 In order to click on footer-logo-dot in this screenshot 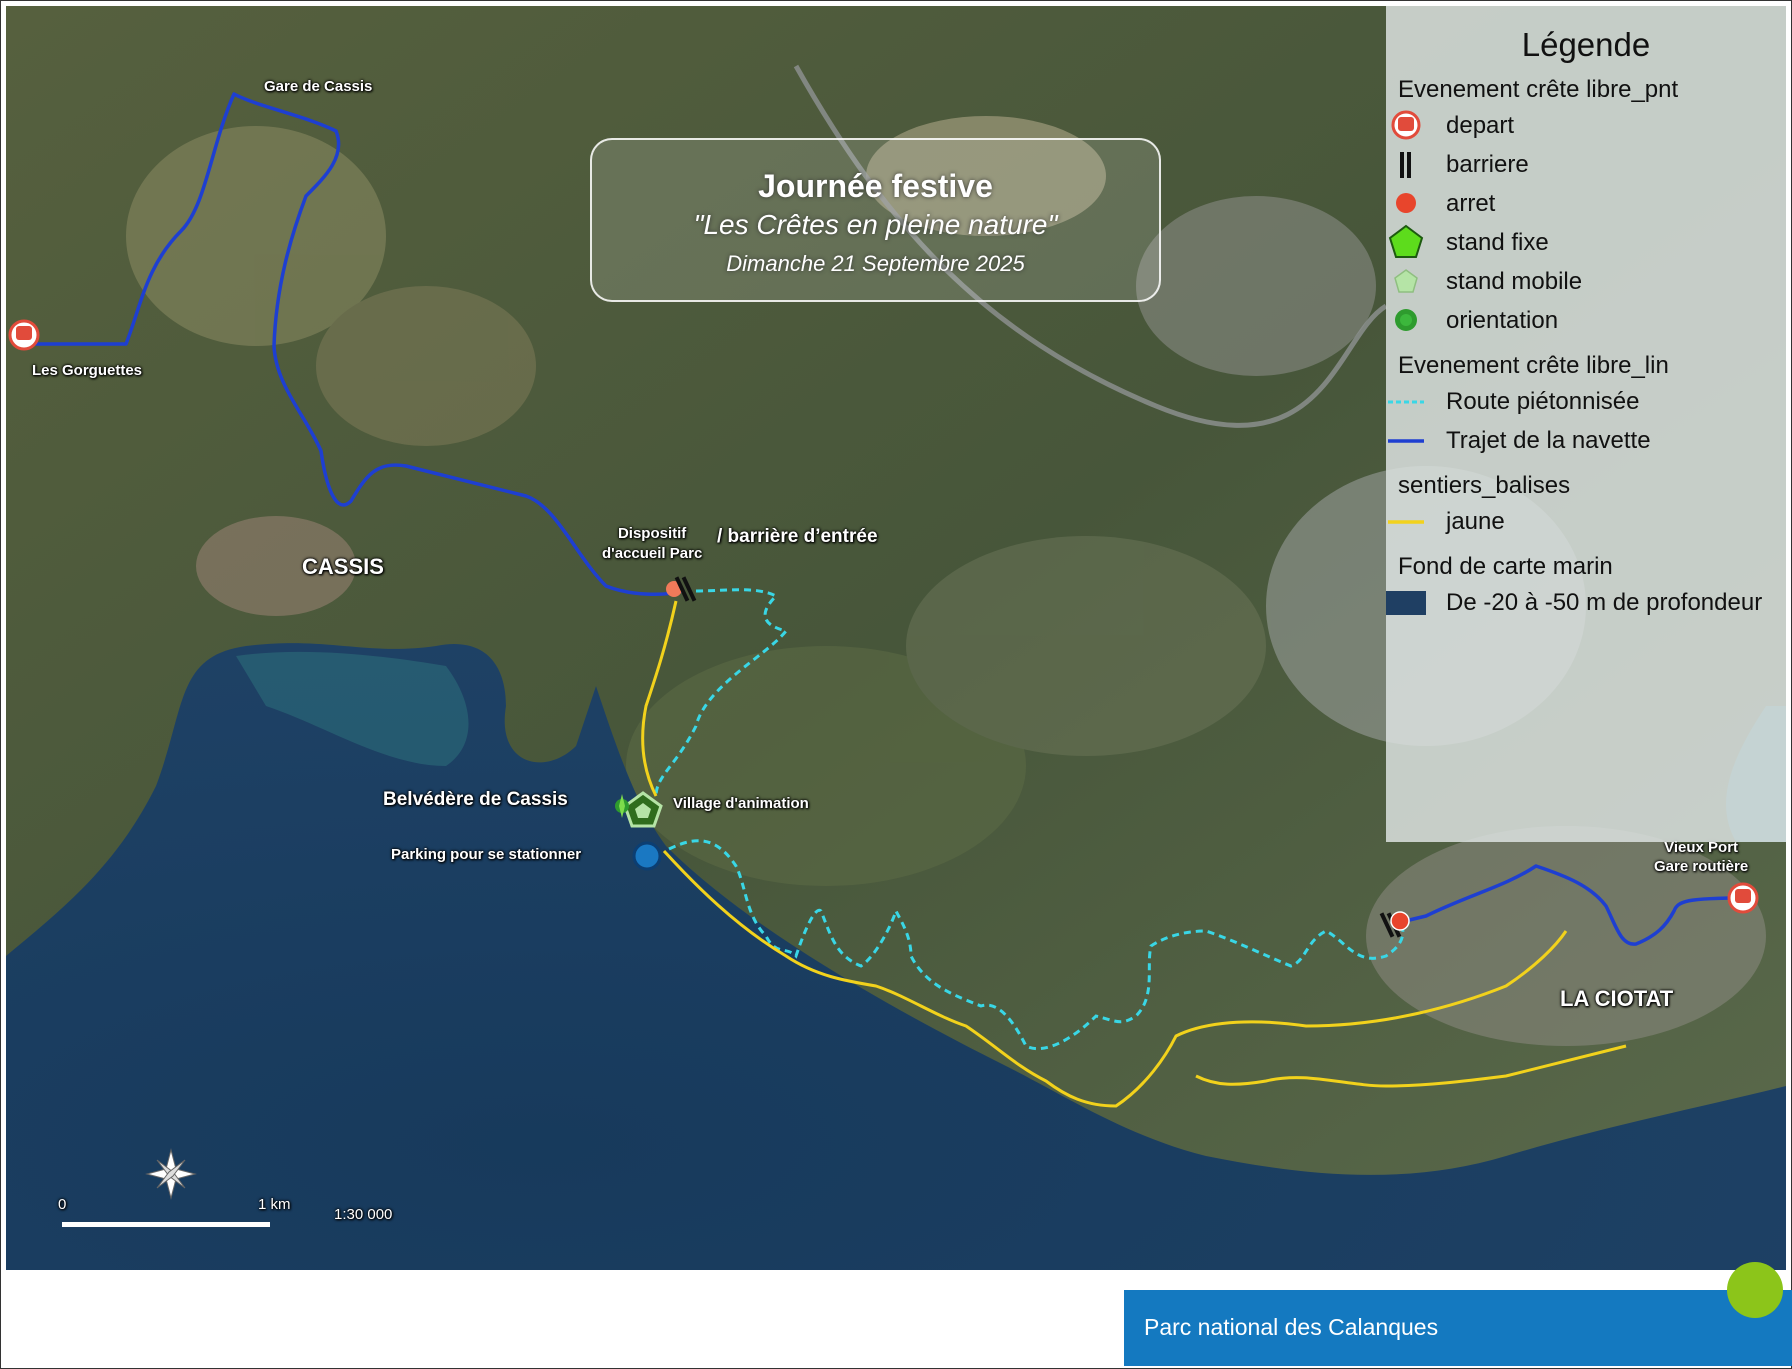, I will do `click(1755, 1290)`.